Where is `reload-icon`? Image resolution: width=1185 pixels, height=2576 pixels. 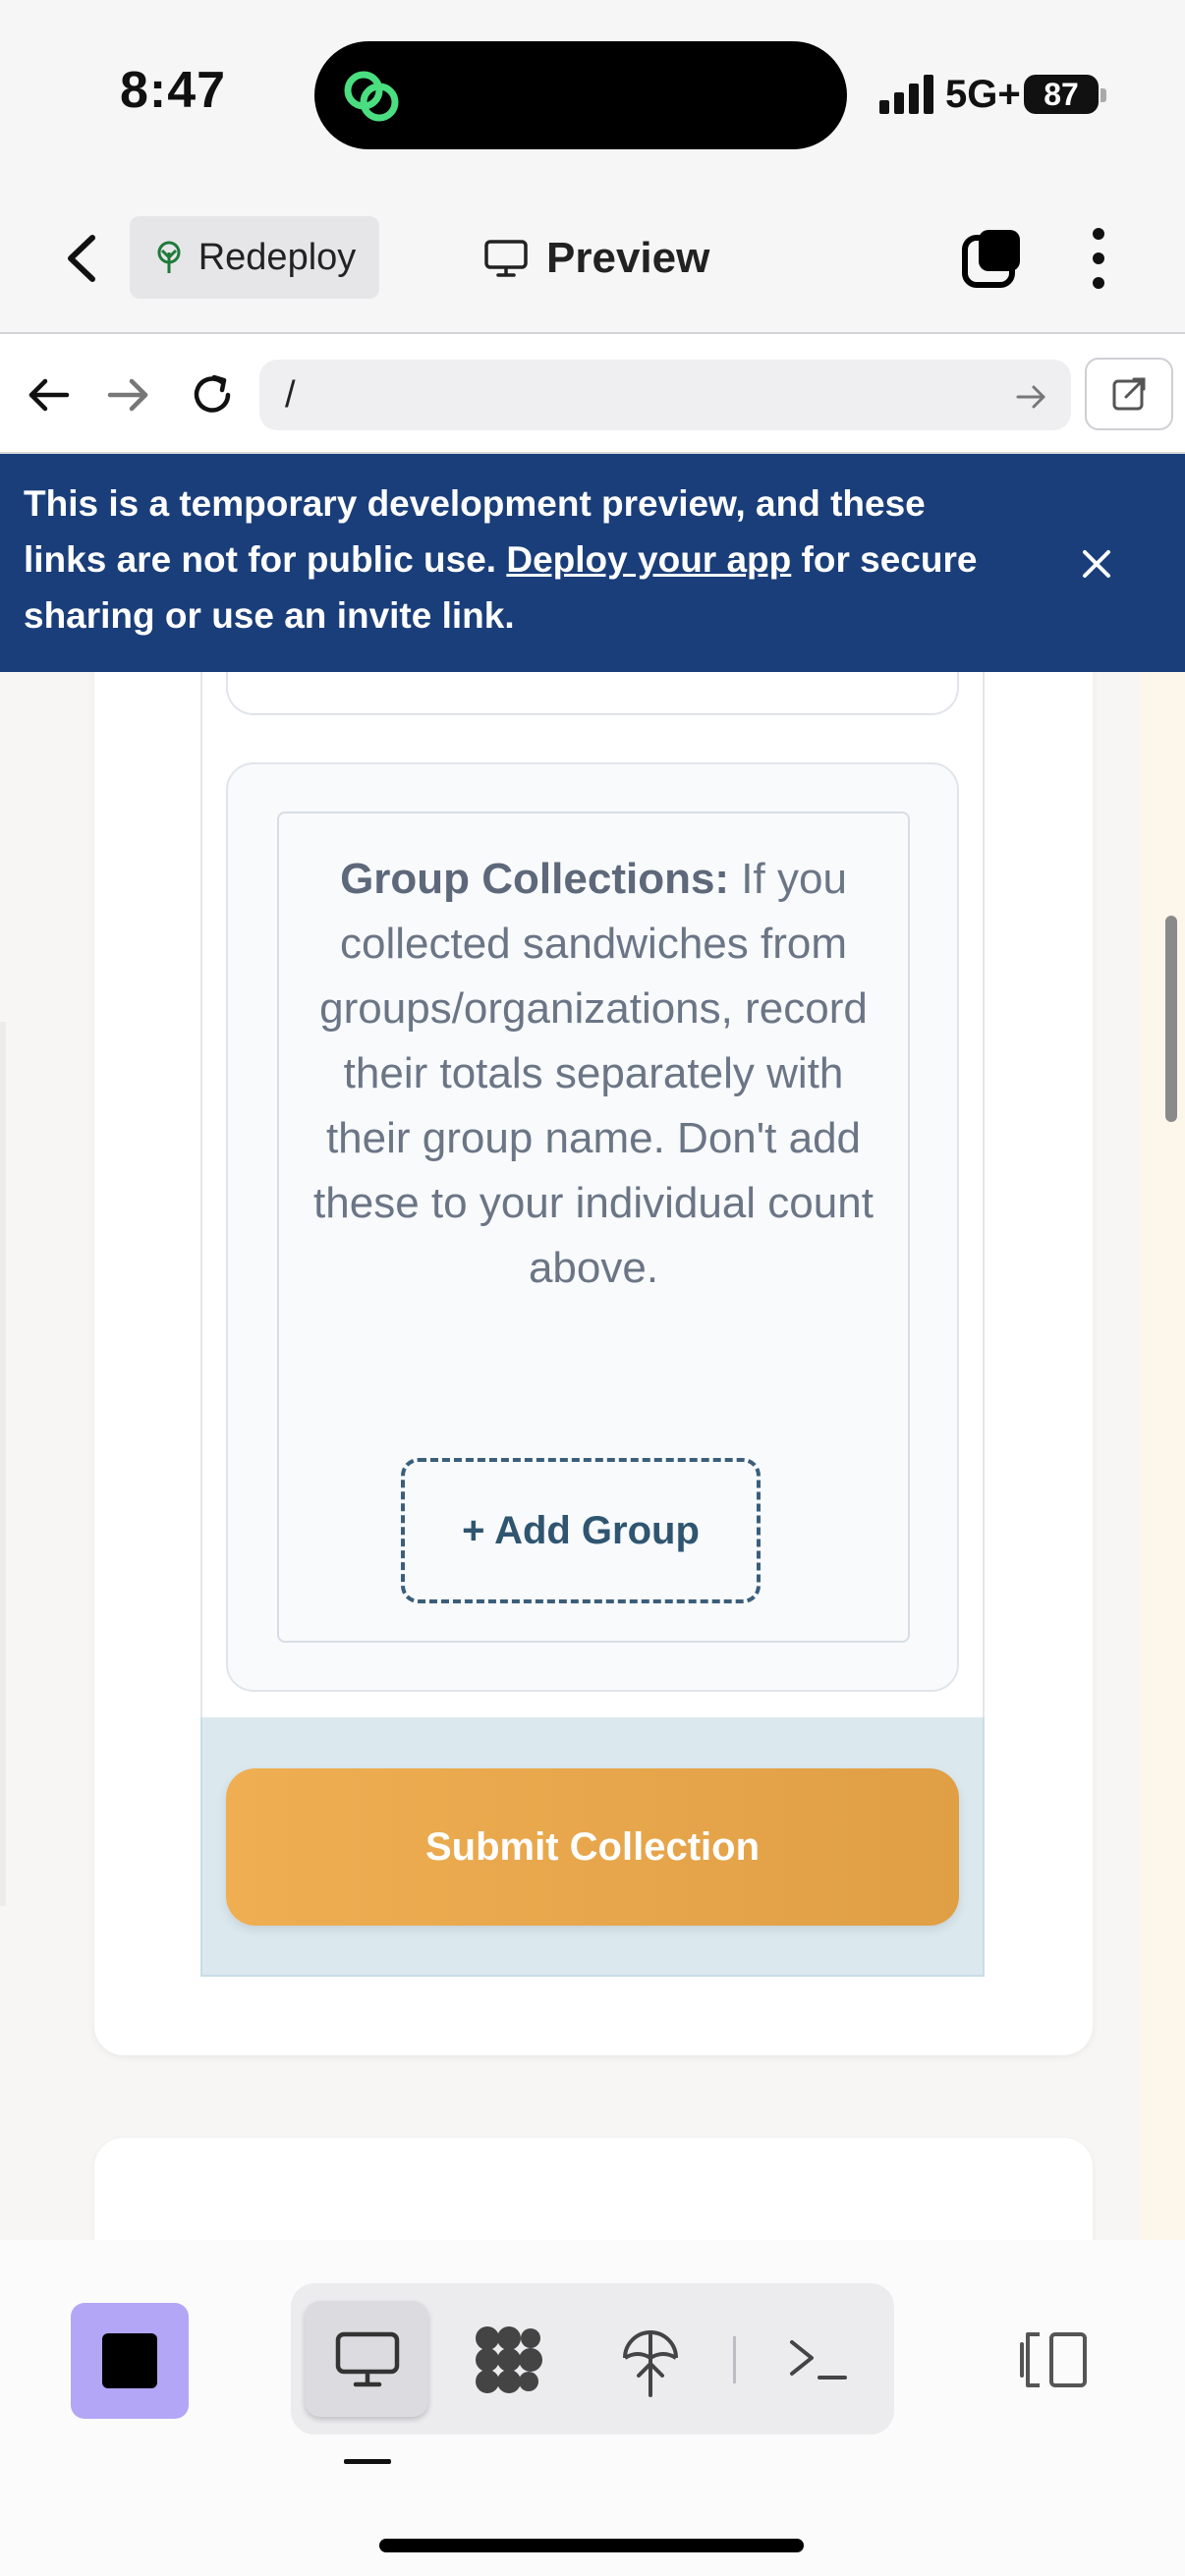
reload-icon is located at coordinates (213, 395).